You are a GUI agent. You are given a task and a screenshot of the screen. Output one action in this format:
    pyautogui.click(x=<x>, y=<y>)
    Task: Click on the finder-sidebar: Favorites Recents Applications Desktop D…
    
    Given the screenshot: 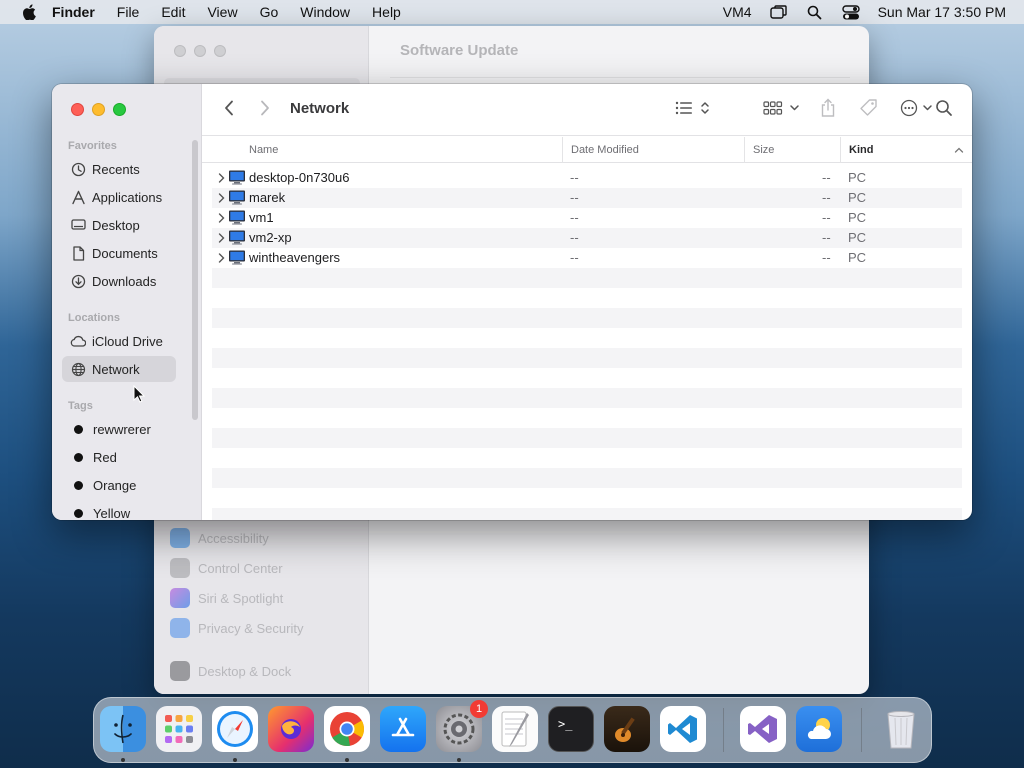 What is the action you would take?
    pyautogui.click(x=127, y=302)
    